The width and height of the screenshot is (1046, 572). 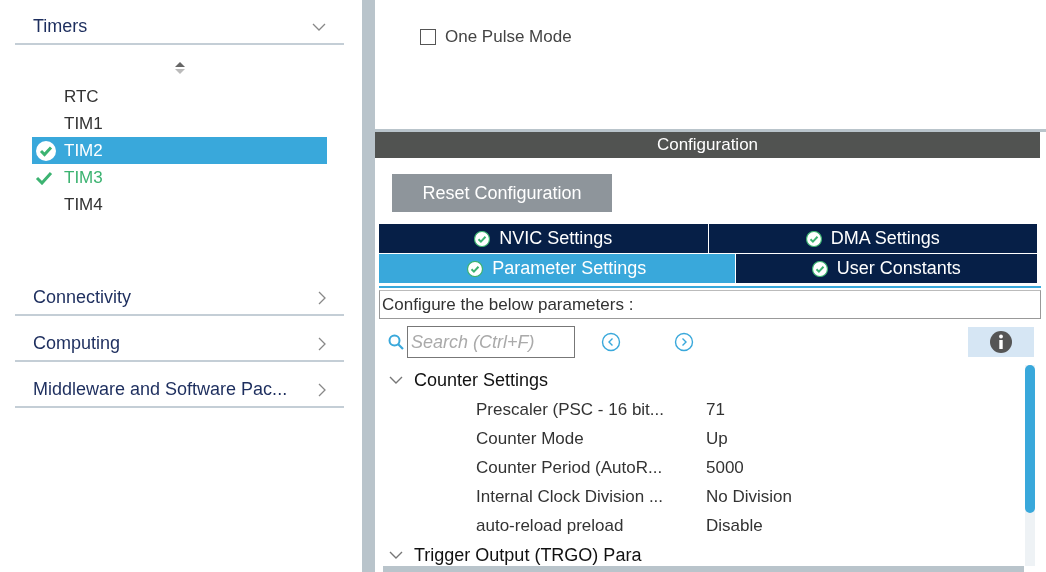 What do you see at coordinates (550, 525) in the screenshot?
I see `parameter-name: auto-reload preload` at bounding box center [550, 525].